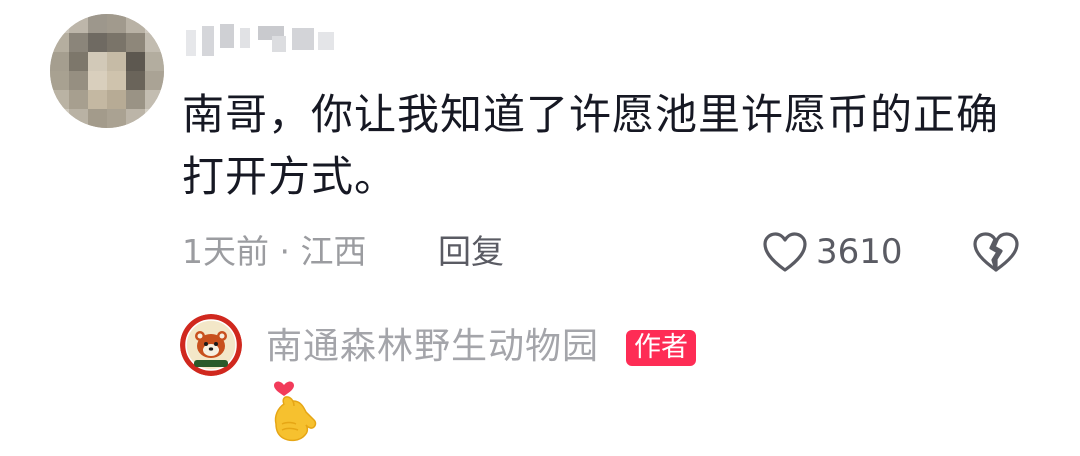  What do you see at coordinates (612, 252) in the screenshot?
I see `comment-meta-row: 1天前 · 江西 回复 3610` at bounding box center [612, 252].